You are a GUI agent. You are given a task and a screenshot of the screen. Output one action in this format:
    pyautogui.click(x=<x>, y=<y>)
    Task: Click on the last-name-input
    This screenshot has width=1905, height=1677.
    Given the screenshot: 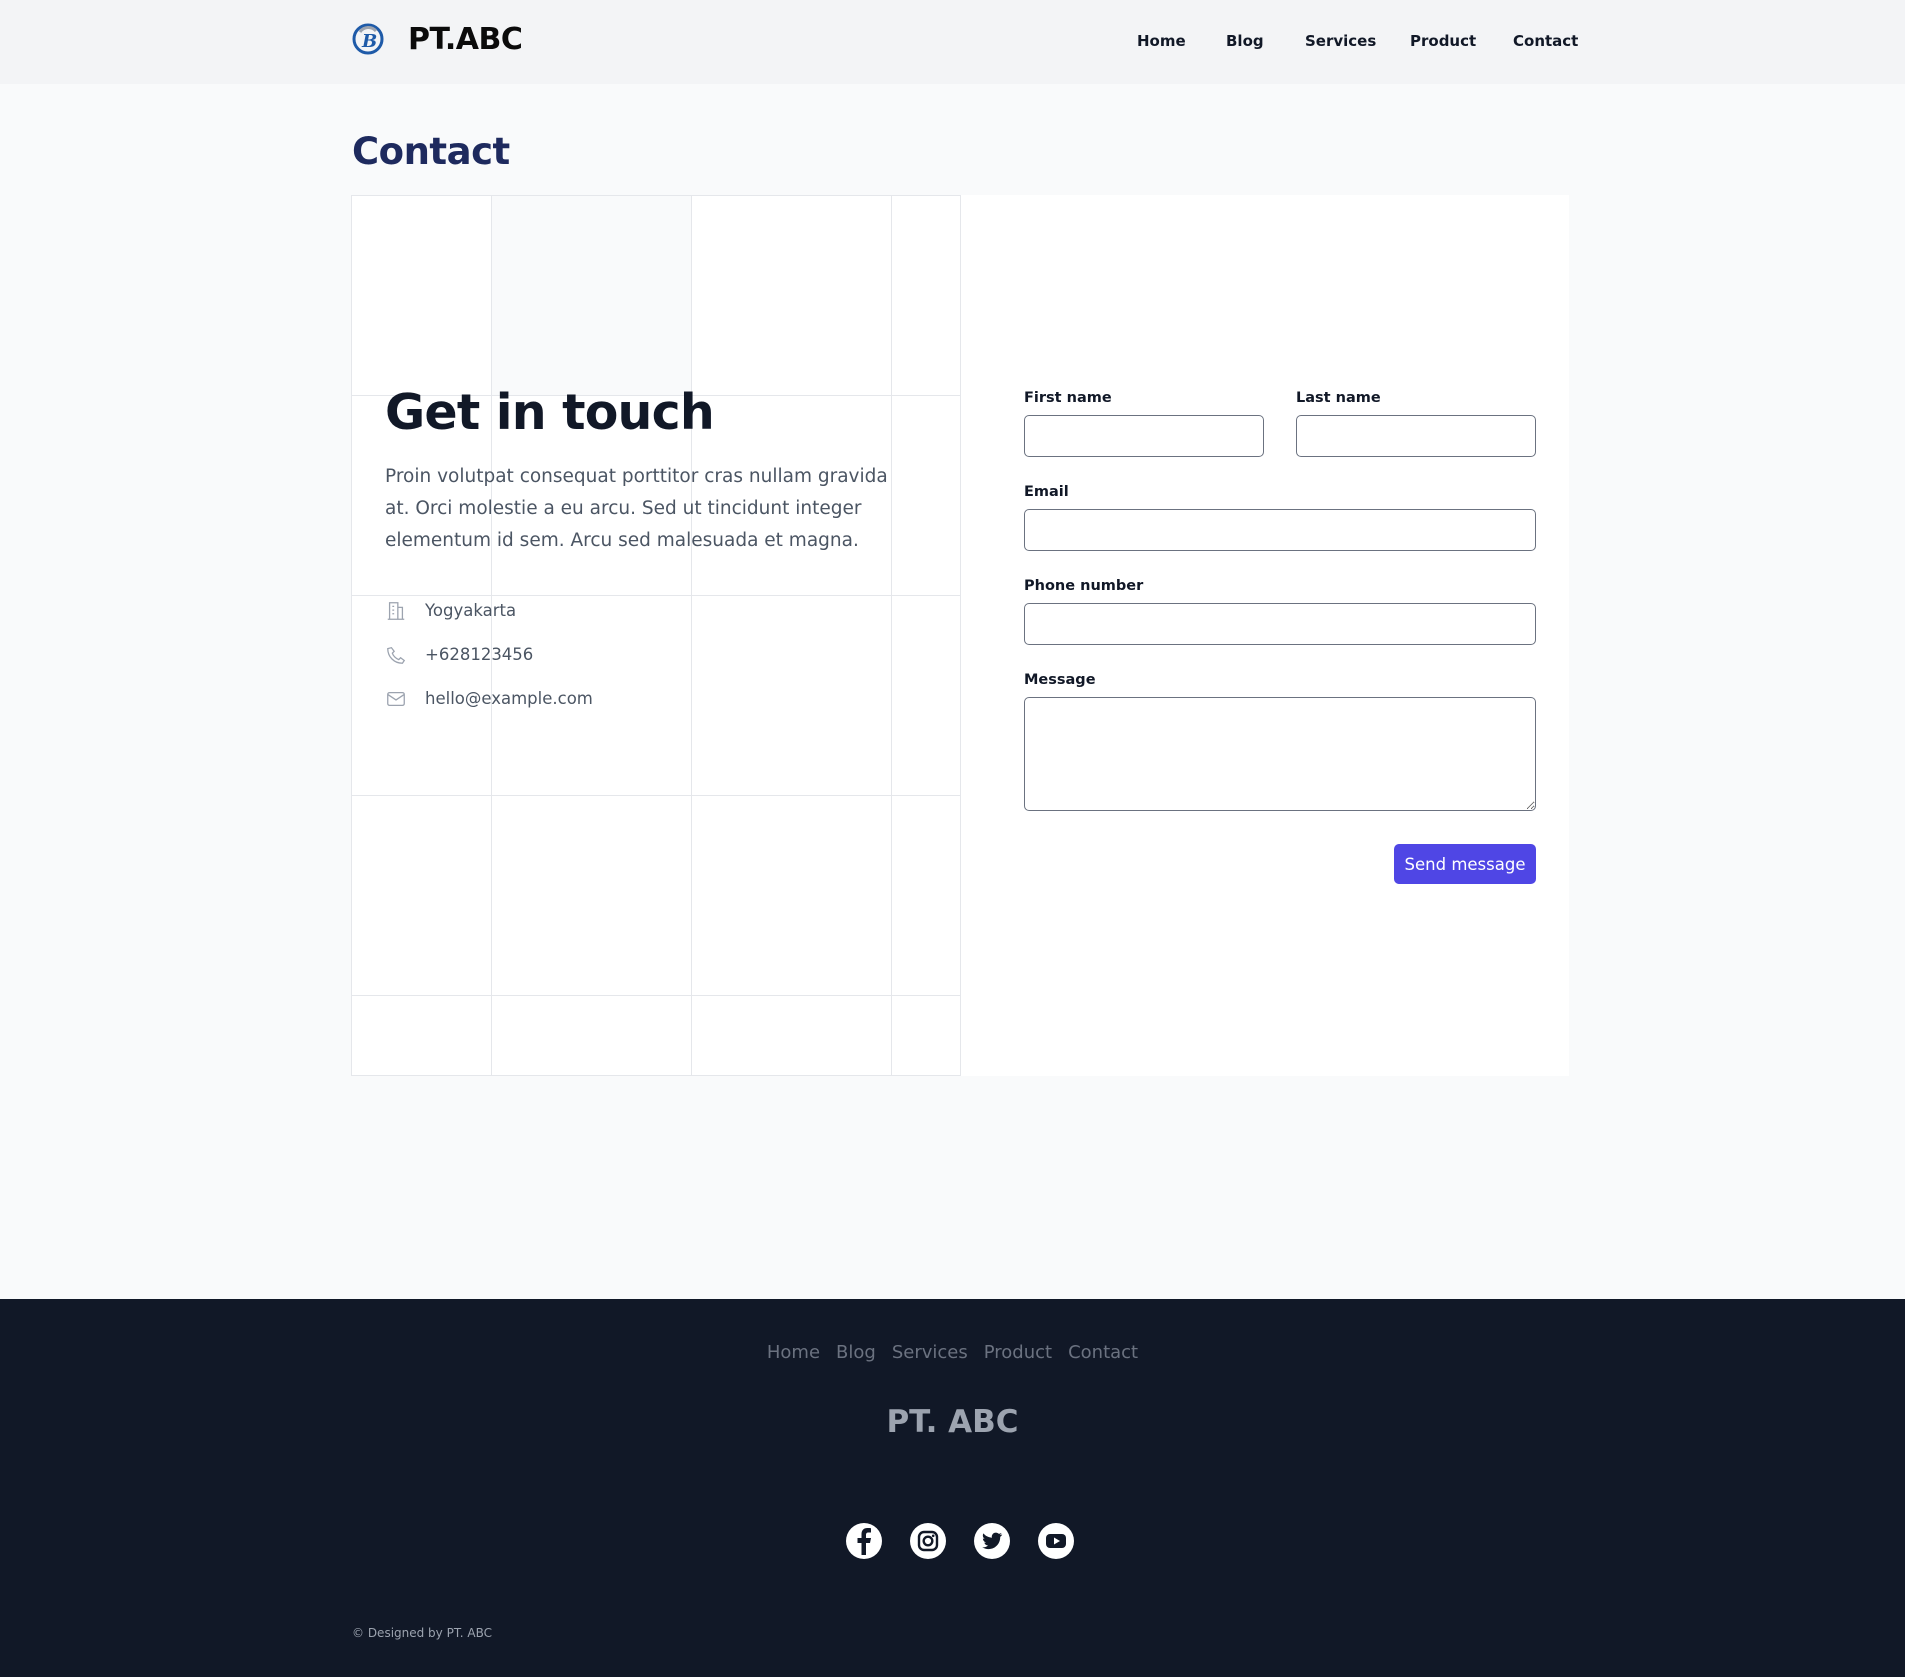 What is the action you would take?
    pyautogui.click(x=1416, y=436)
    